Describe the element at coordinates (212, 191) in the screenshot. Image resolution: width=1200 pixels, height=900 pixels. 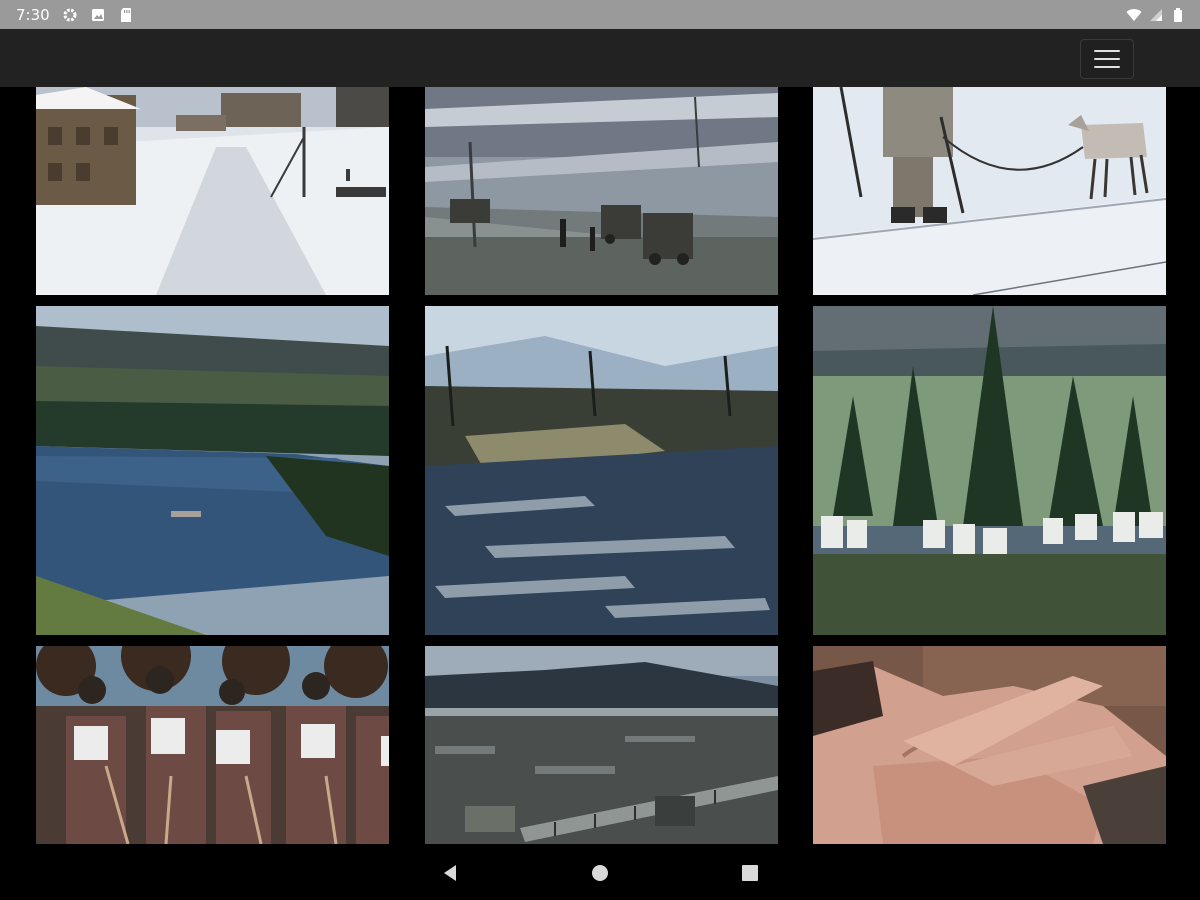
I see `photo-snowy-village-road` at that location.